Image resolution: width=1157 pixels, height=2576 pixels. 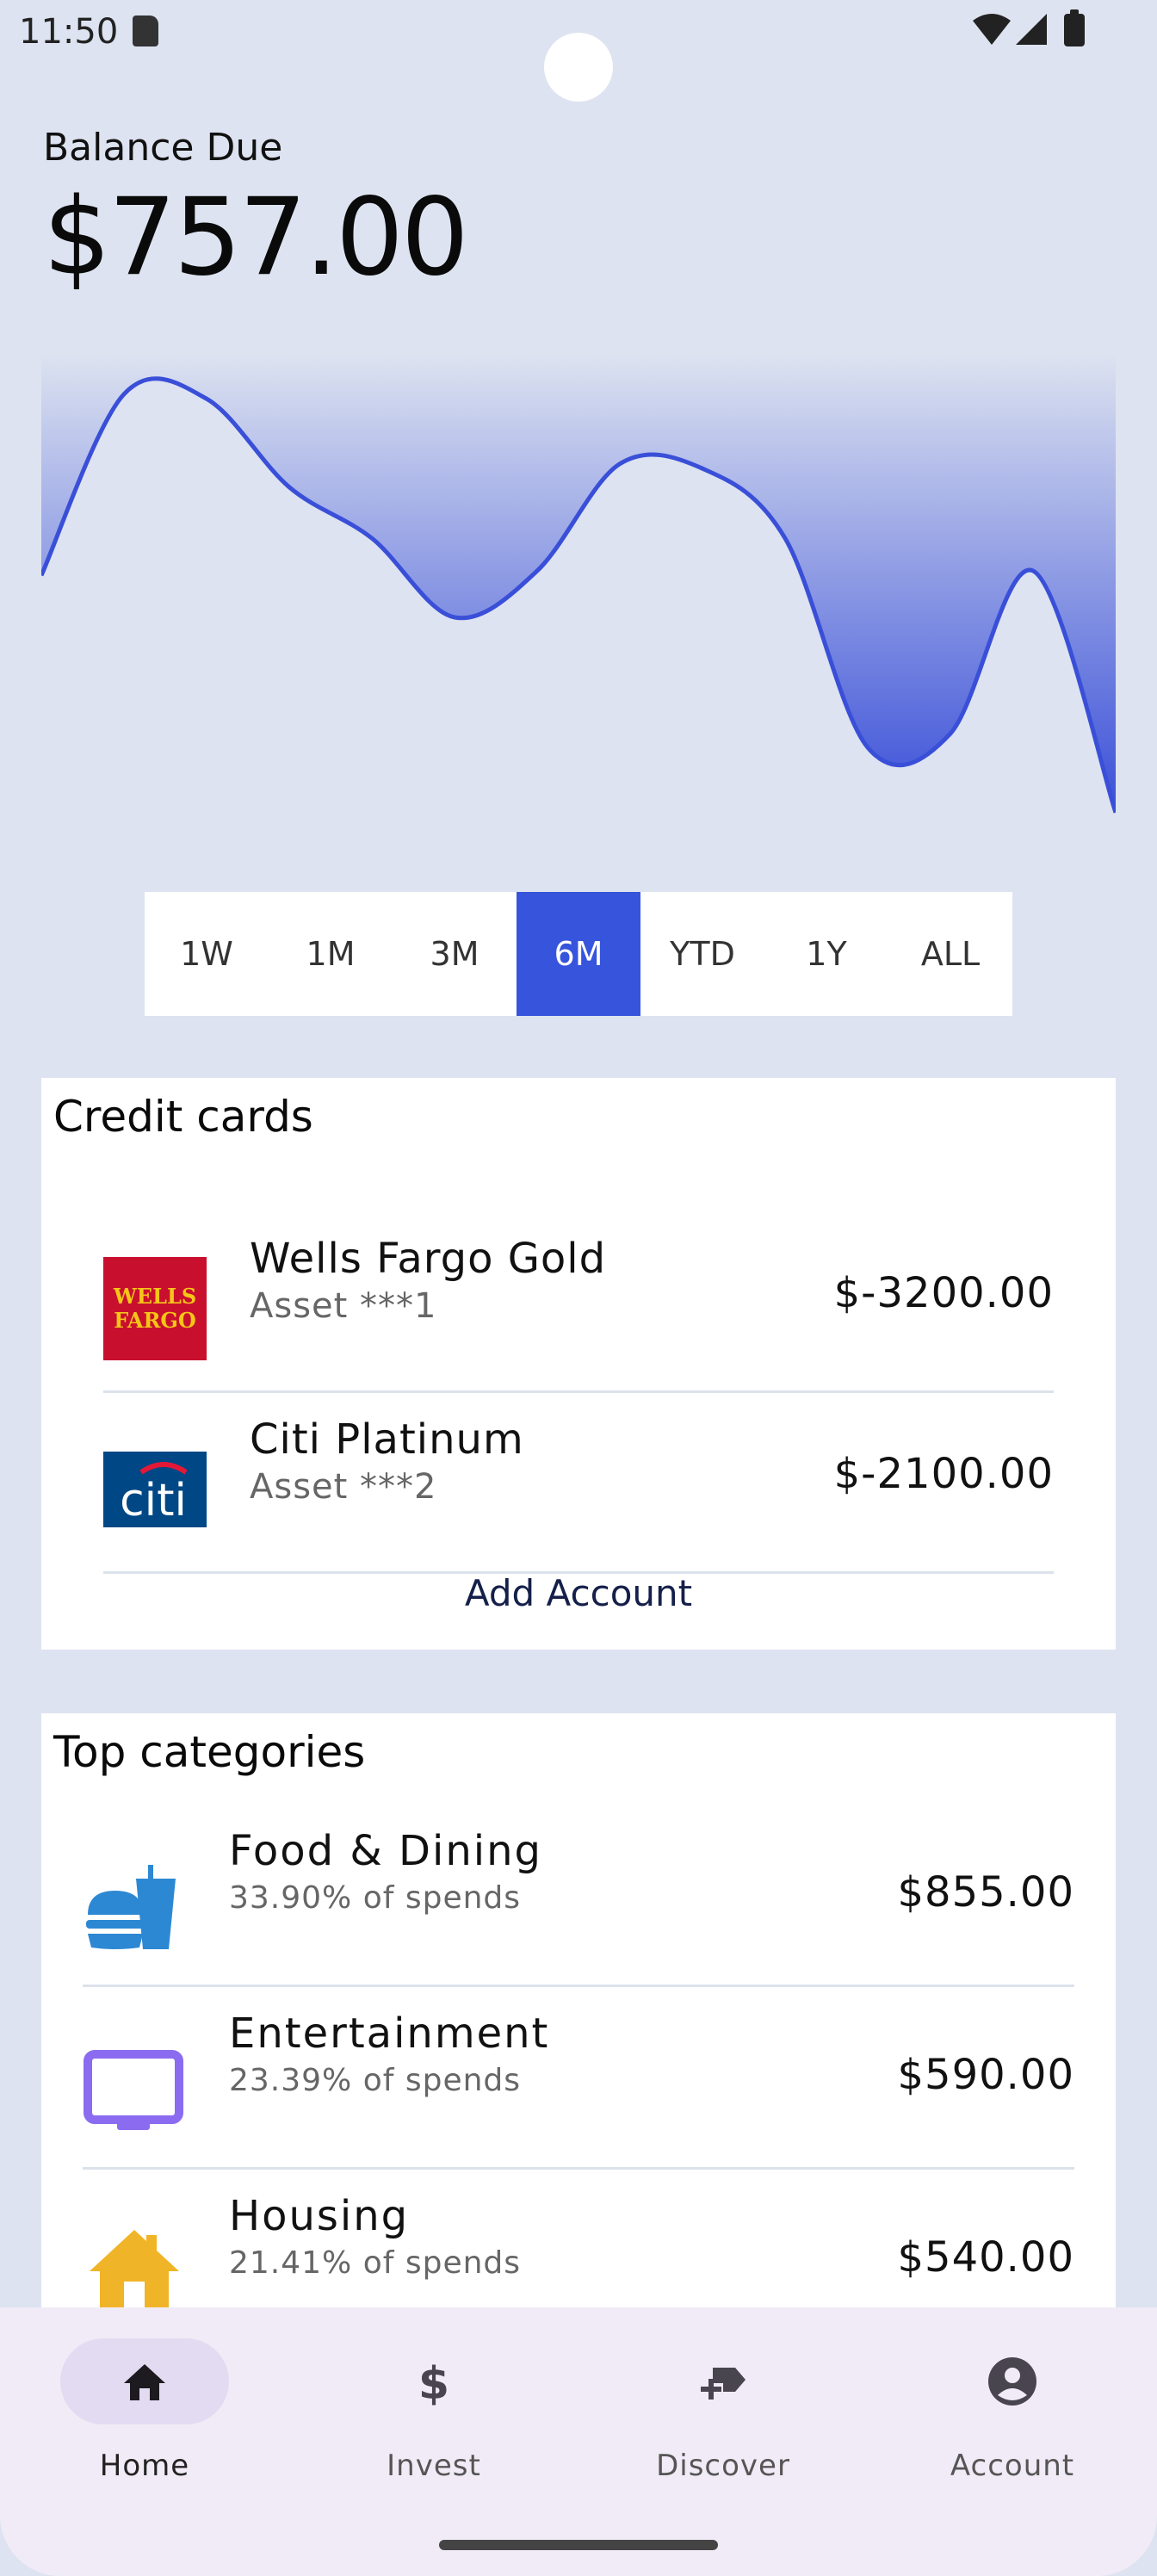 I want to click on add-account-button: Add Account, so click(x=579, y=1593).